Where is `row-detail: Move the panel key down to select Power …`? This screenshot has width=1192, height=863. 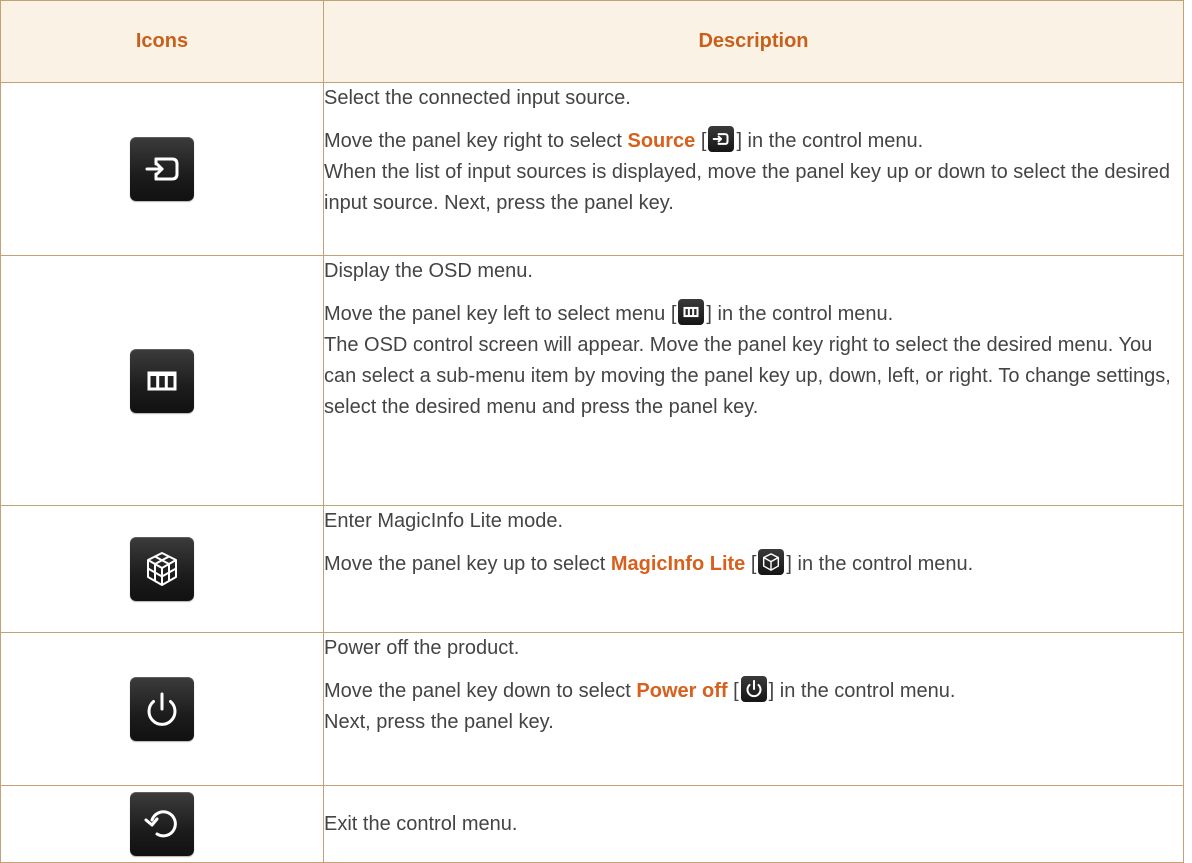 row-detail: Move the panel key down to select Power … is located at coordinates (753, 707).